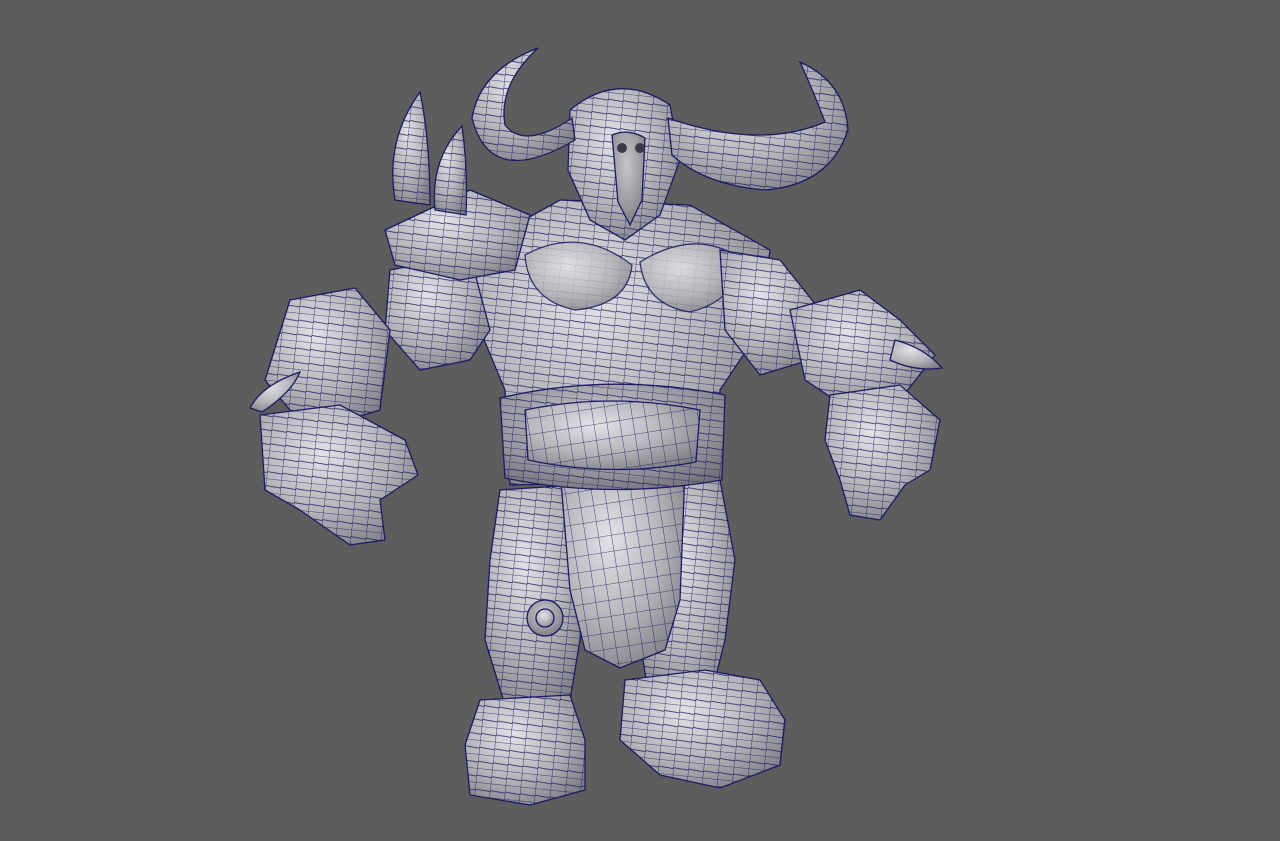 The height and width of the screenshot is (841, 1280). What do you see at coordinates (758, 125) in the screenshot?
I see `right-horn` at bounding box center [758, 125].